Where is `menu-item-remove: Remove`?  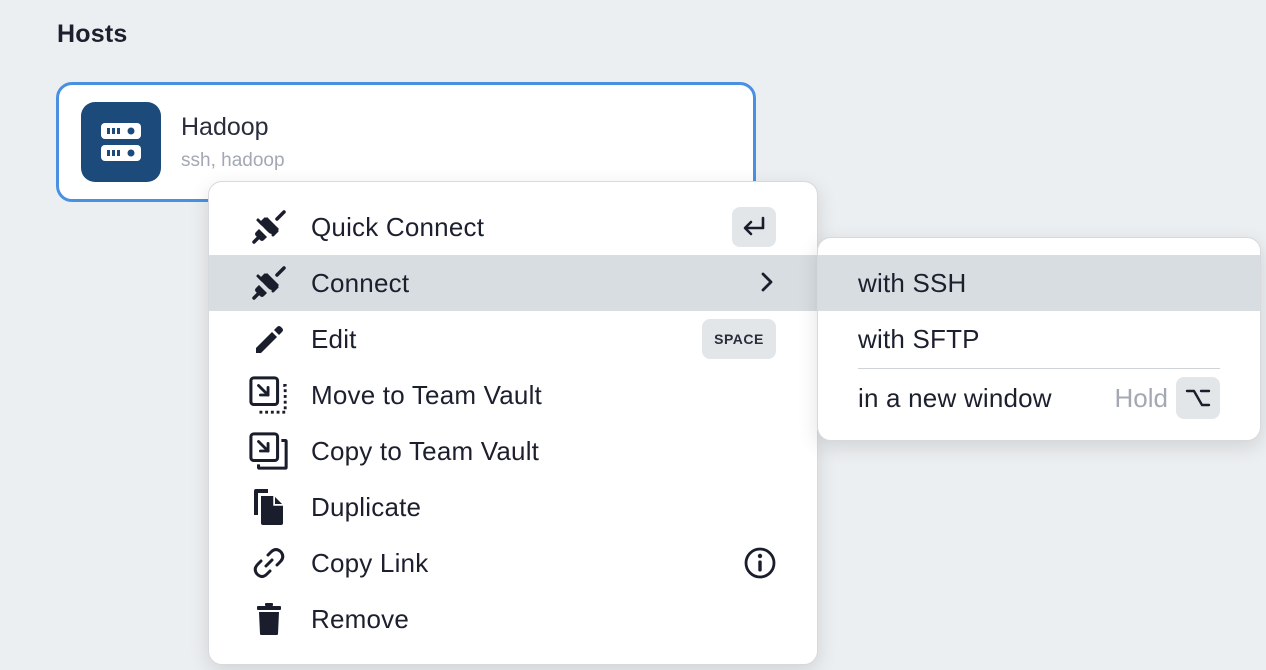
menu-item-remove: Remove is located at coordinates (513, 619).